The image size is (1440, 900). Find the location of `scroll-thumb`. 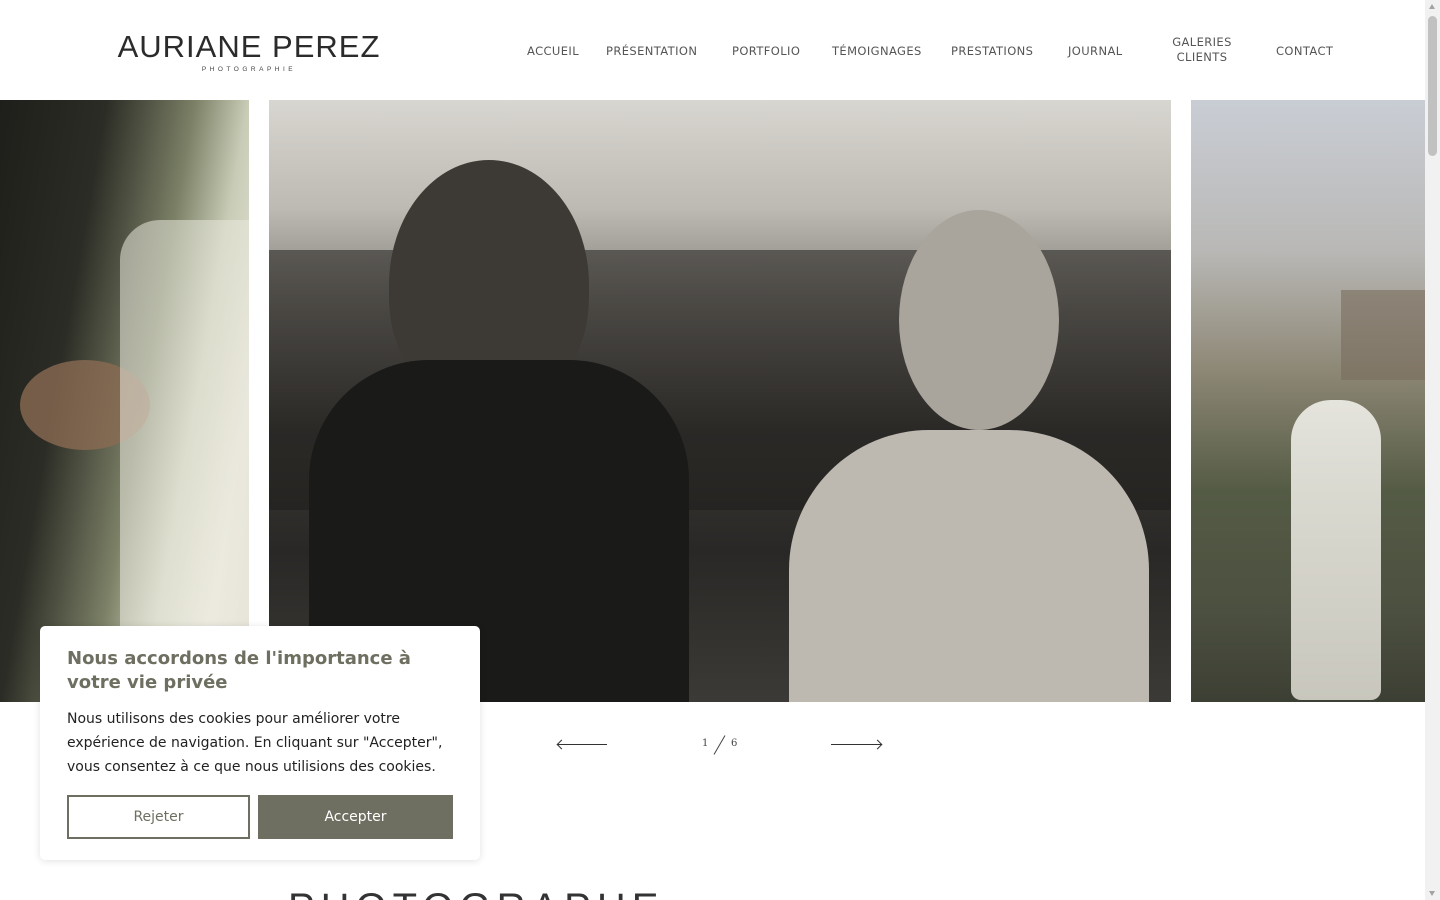

scroll-thumb is located at coordinates (1432, 86).